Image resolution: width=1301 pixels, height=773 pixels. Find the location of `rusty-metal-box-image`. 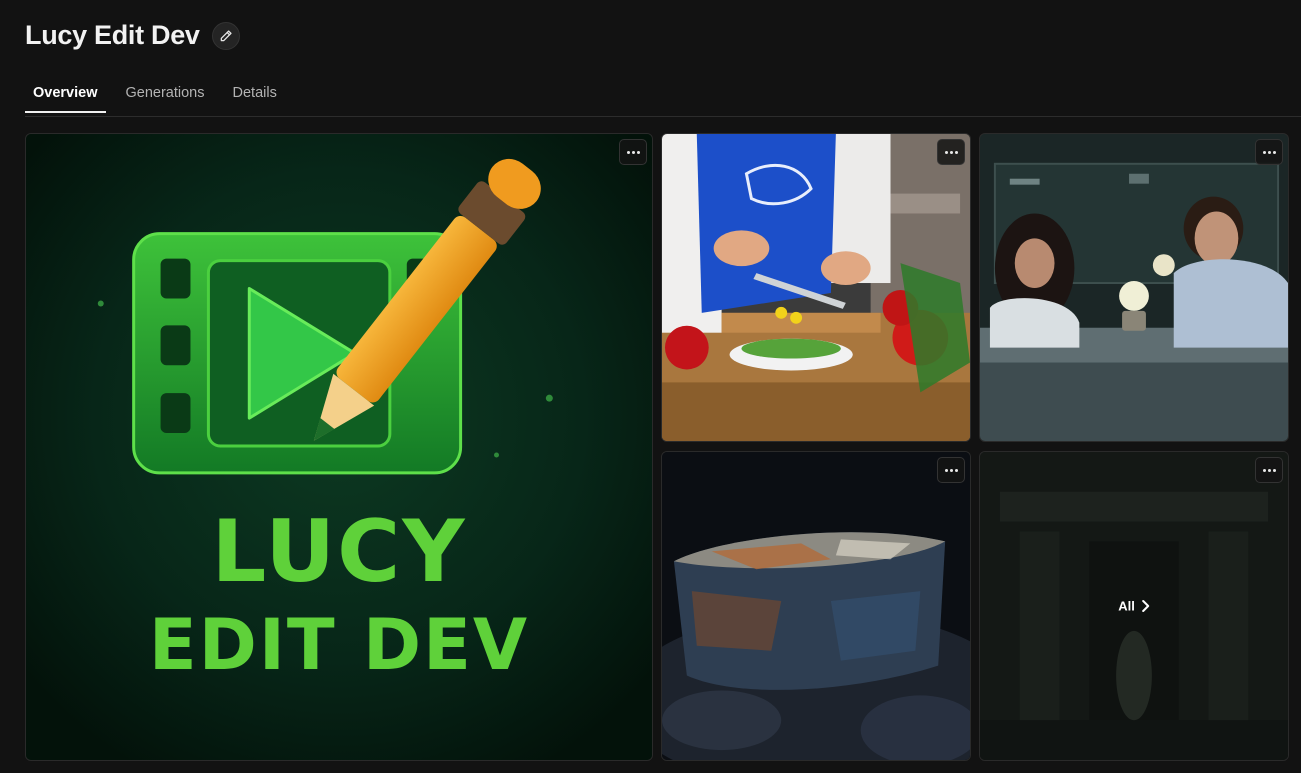

rusty-metal-box-image is located at coordinates (816, 606).